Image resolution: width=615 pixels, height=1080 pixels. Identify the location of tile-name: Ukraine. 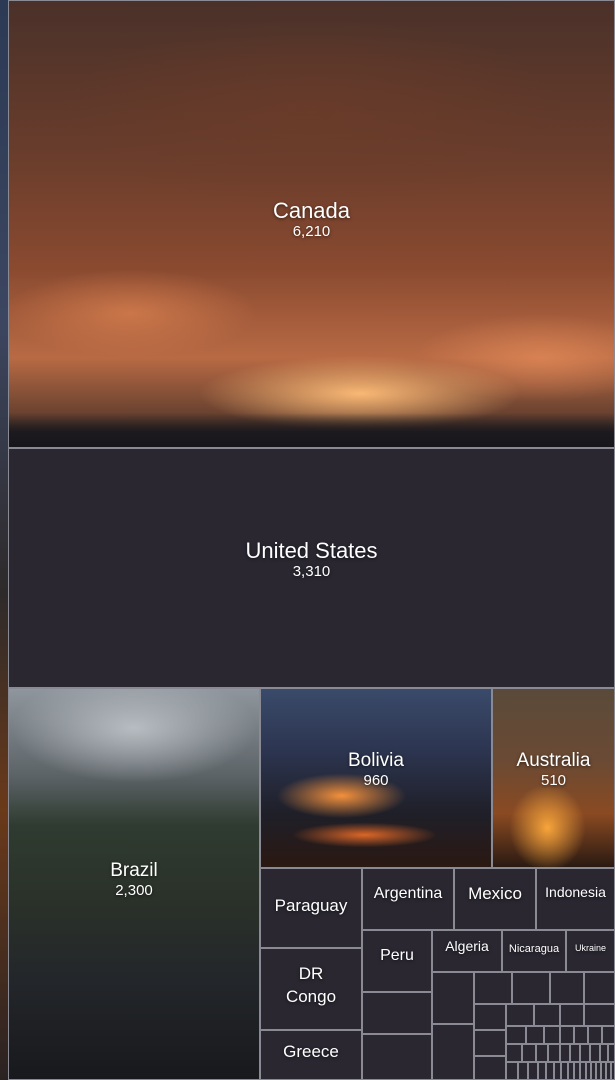
(590, 948).